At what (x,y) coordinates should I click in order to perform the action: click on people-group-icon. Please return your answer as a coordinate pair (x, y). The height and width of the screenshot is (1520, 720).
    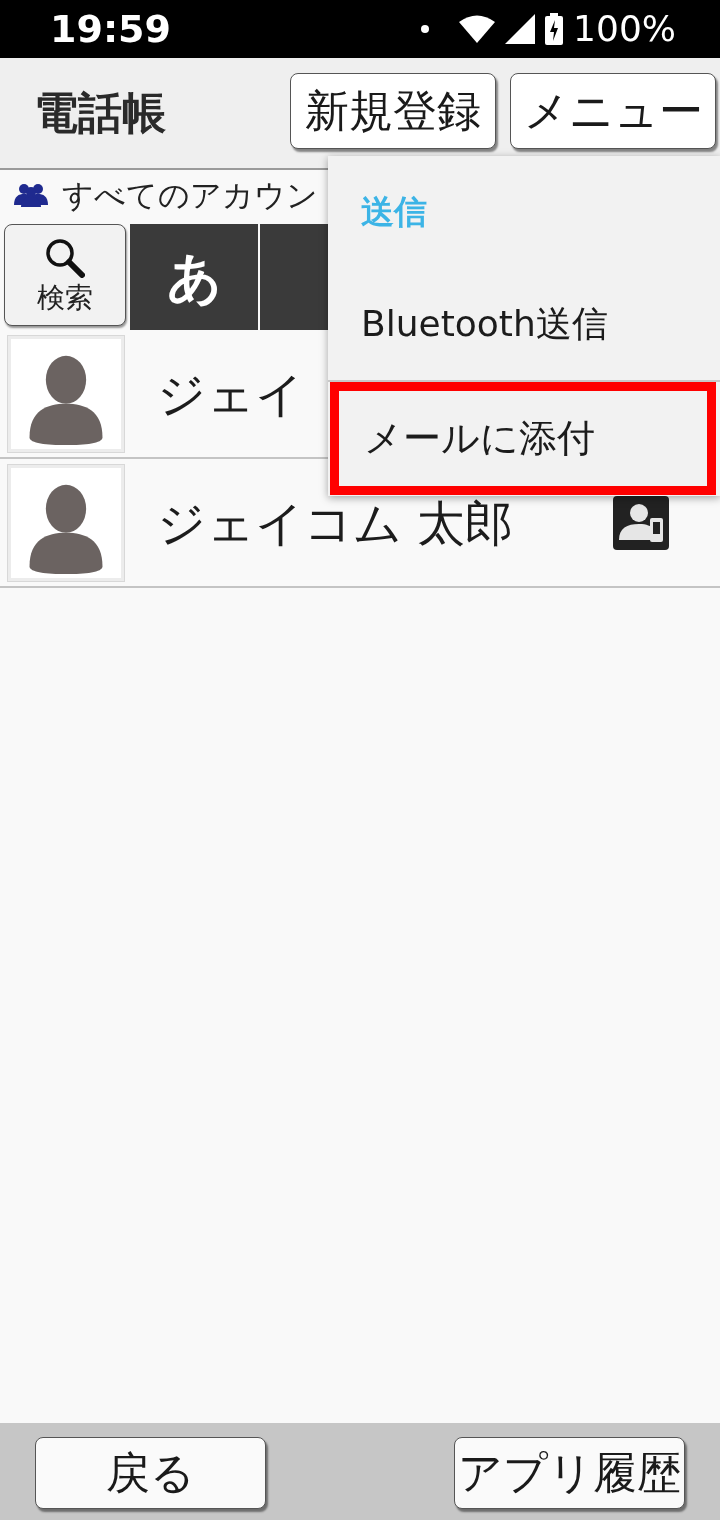
    Looking at the image, I should click on (31, 195).